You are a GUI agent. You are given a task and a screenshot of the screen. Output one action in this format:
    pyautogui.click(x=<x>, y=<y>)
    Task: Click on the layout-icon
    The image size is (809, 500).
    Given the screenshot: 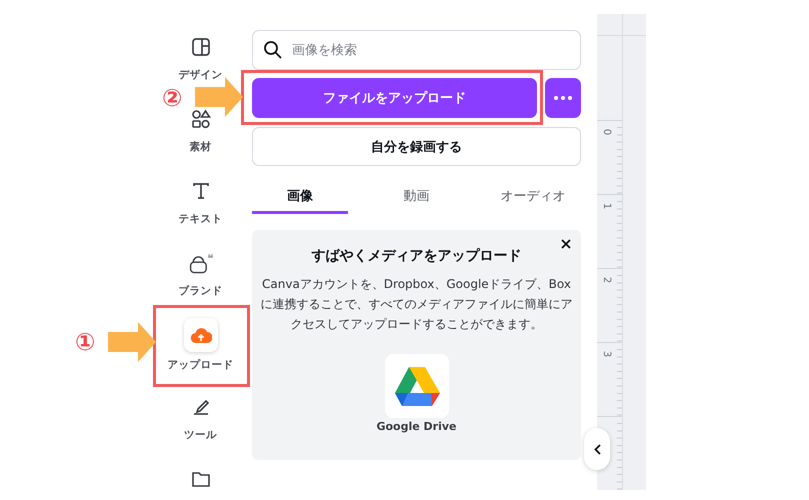 What is the action you would take?
    pyautogui.click(x=200, y=47)
    